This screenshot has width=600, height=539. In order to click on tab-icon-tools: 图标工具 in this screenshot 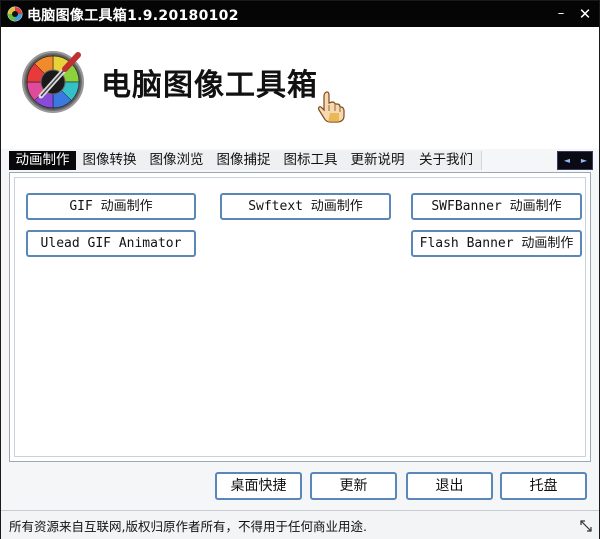, I will do `click(311, 160)`.